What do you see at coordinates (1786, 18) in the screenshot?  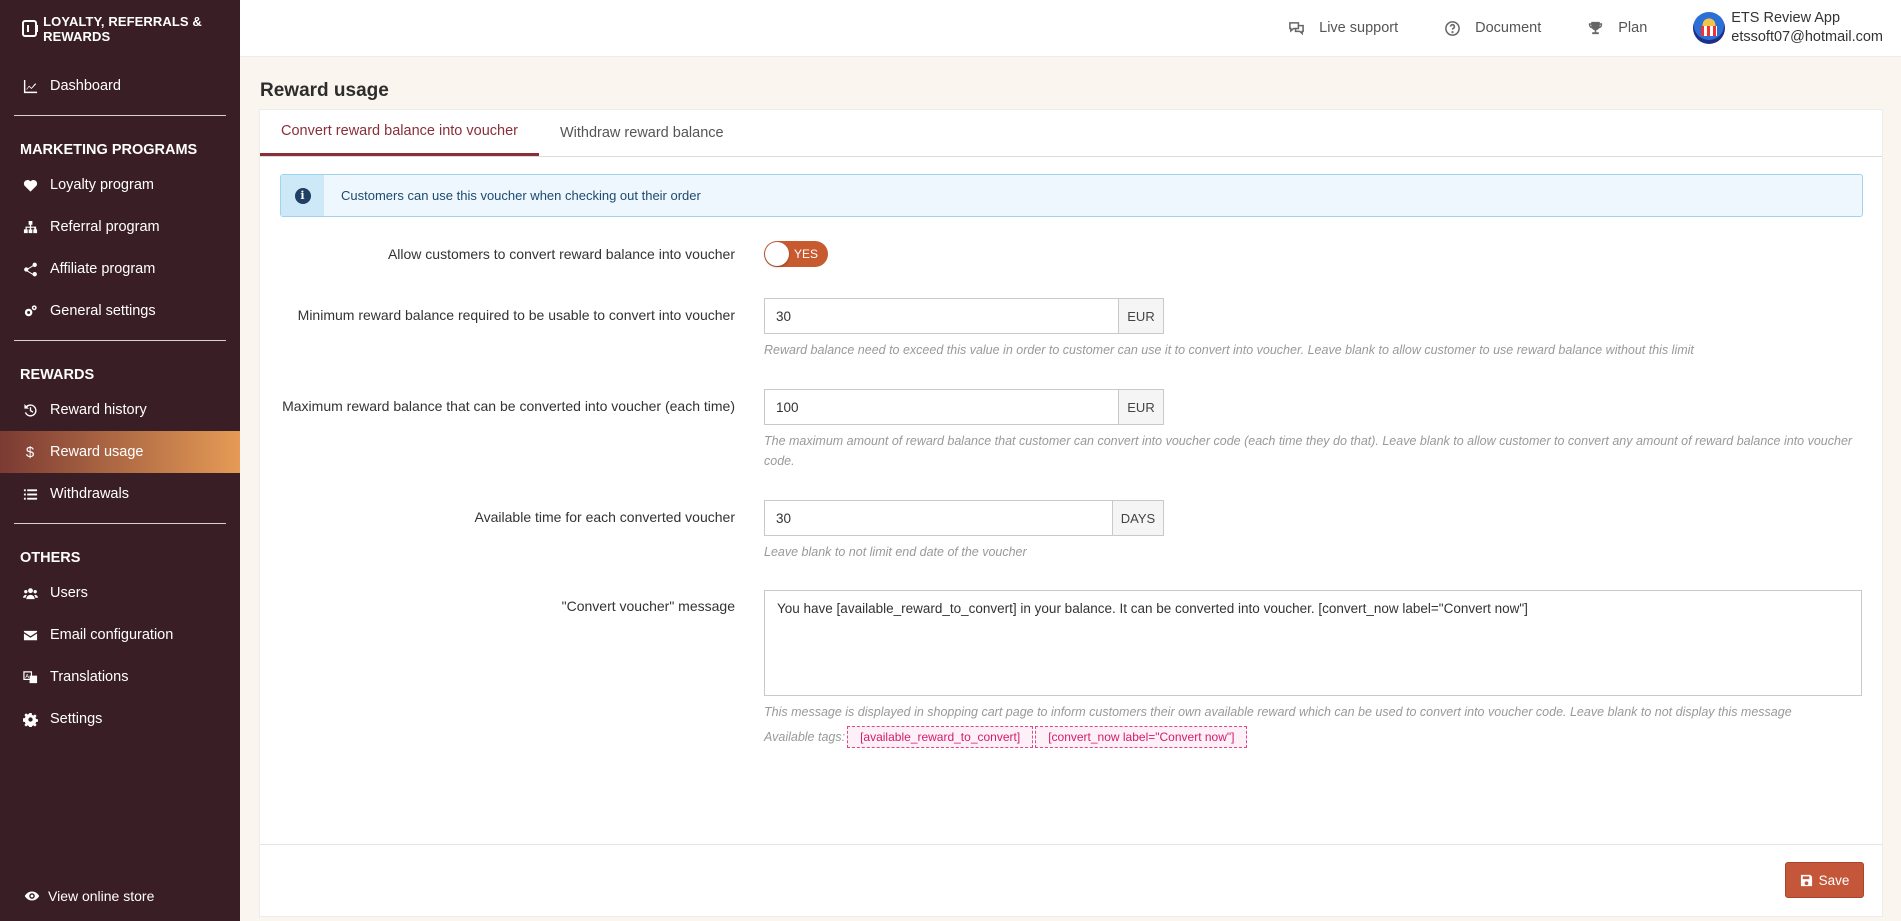 I see `user-name: ETS Review App` at bounding box center [1786, 18].